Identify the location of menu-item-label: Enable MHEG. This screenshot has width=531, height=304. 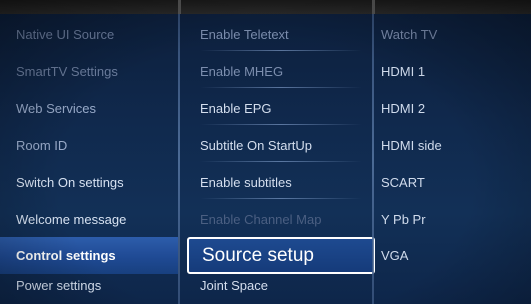
(242, 71).